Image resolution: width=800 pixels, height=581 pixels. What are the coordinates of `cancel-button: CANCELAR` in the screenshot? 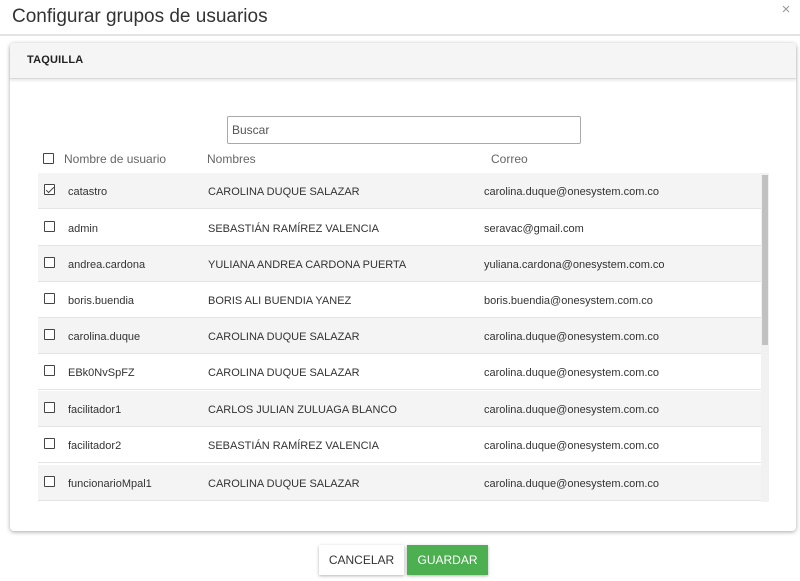 It's located at (361, 560).